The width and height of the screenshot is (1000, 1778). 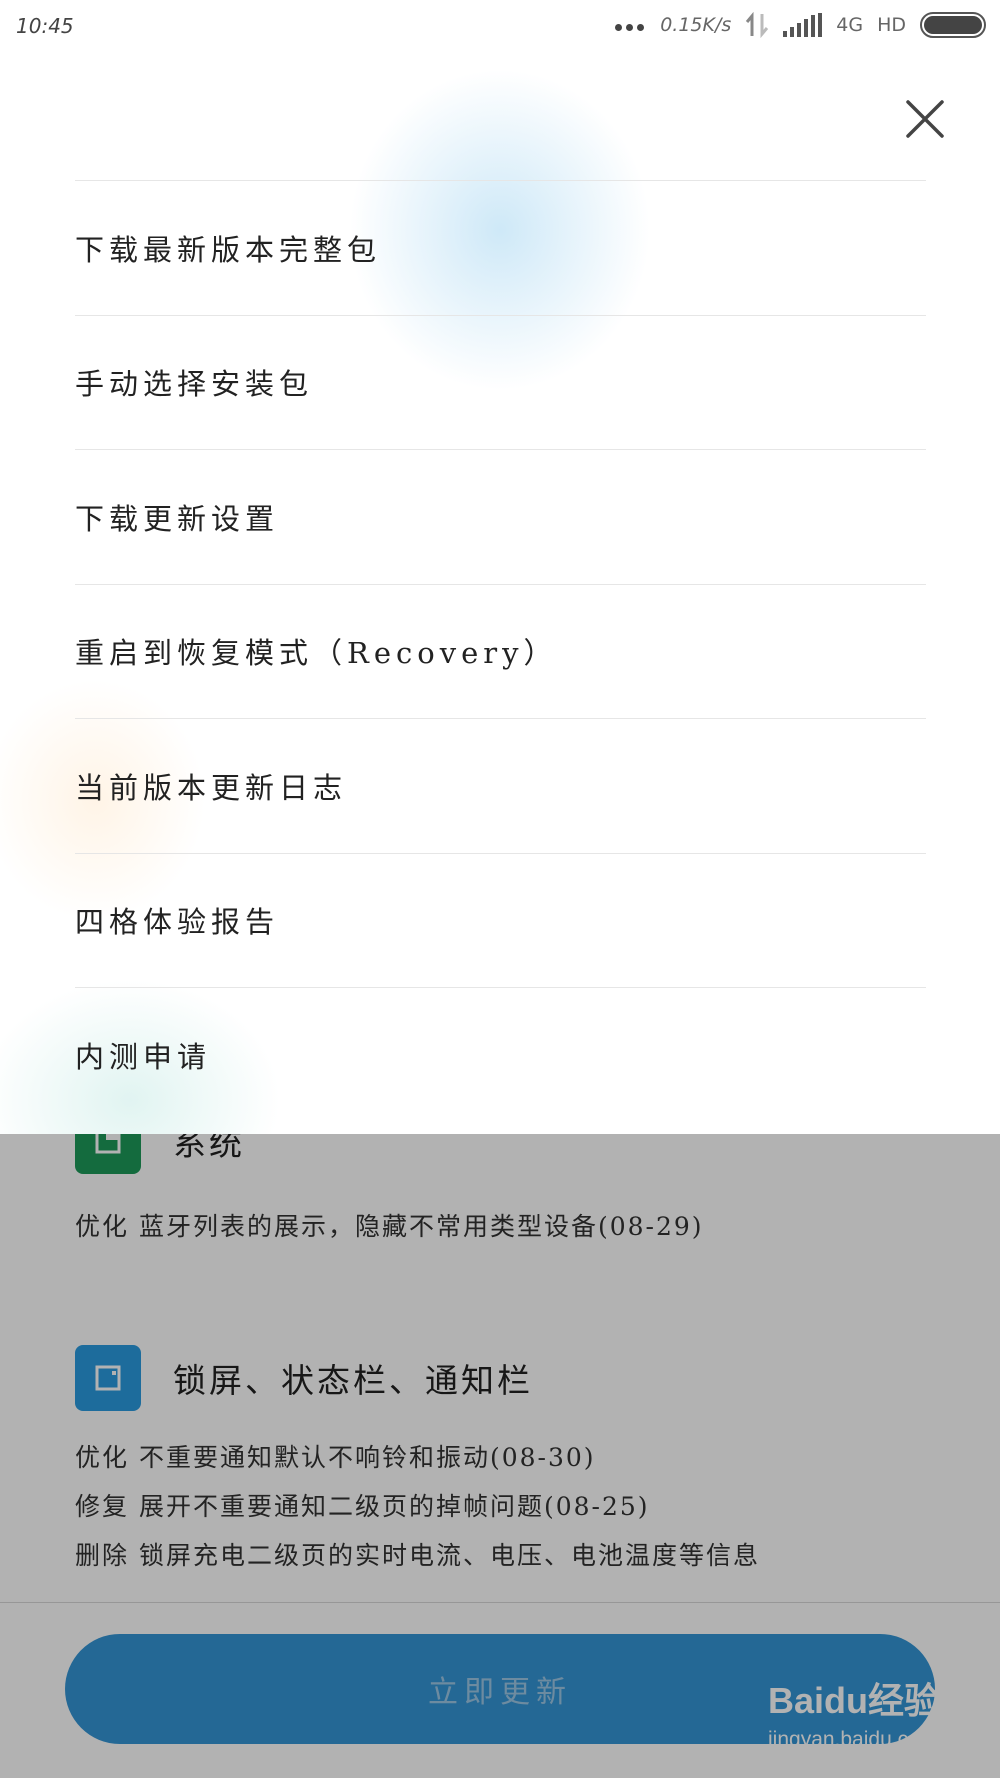 What do you see at coordinates (143, 1057) in the screenshot?
I see `menu-item-label: 内测申请` at bounding box center [143, 1057].